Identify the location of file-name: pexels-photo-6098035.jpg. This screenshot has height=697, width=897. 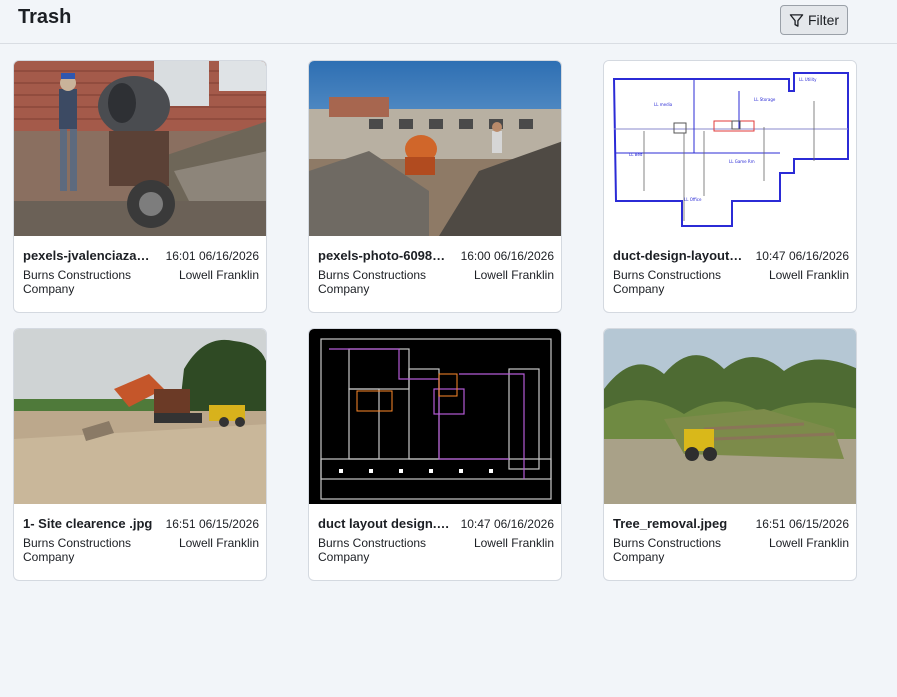
(384, 255).